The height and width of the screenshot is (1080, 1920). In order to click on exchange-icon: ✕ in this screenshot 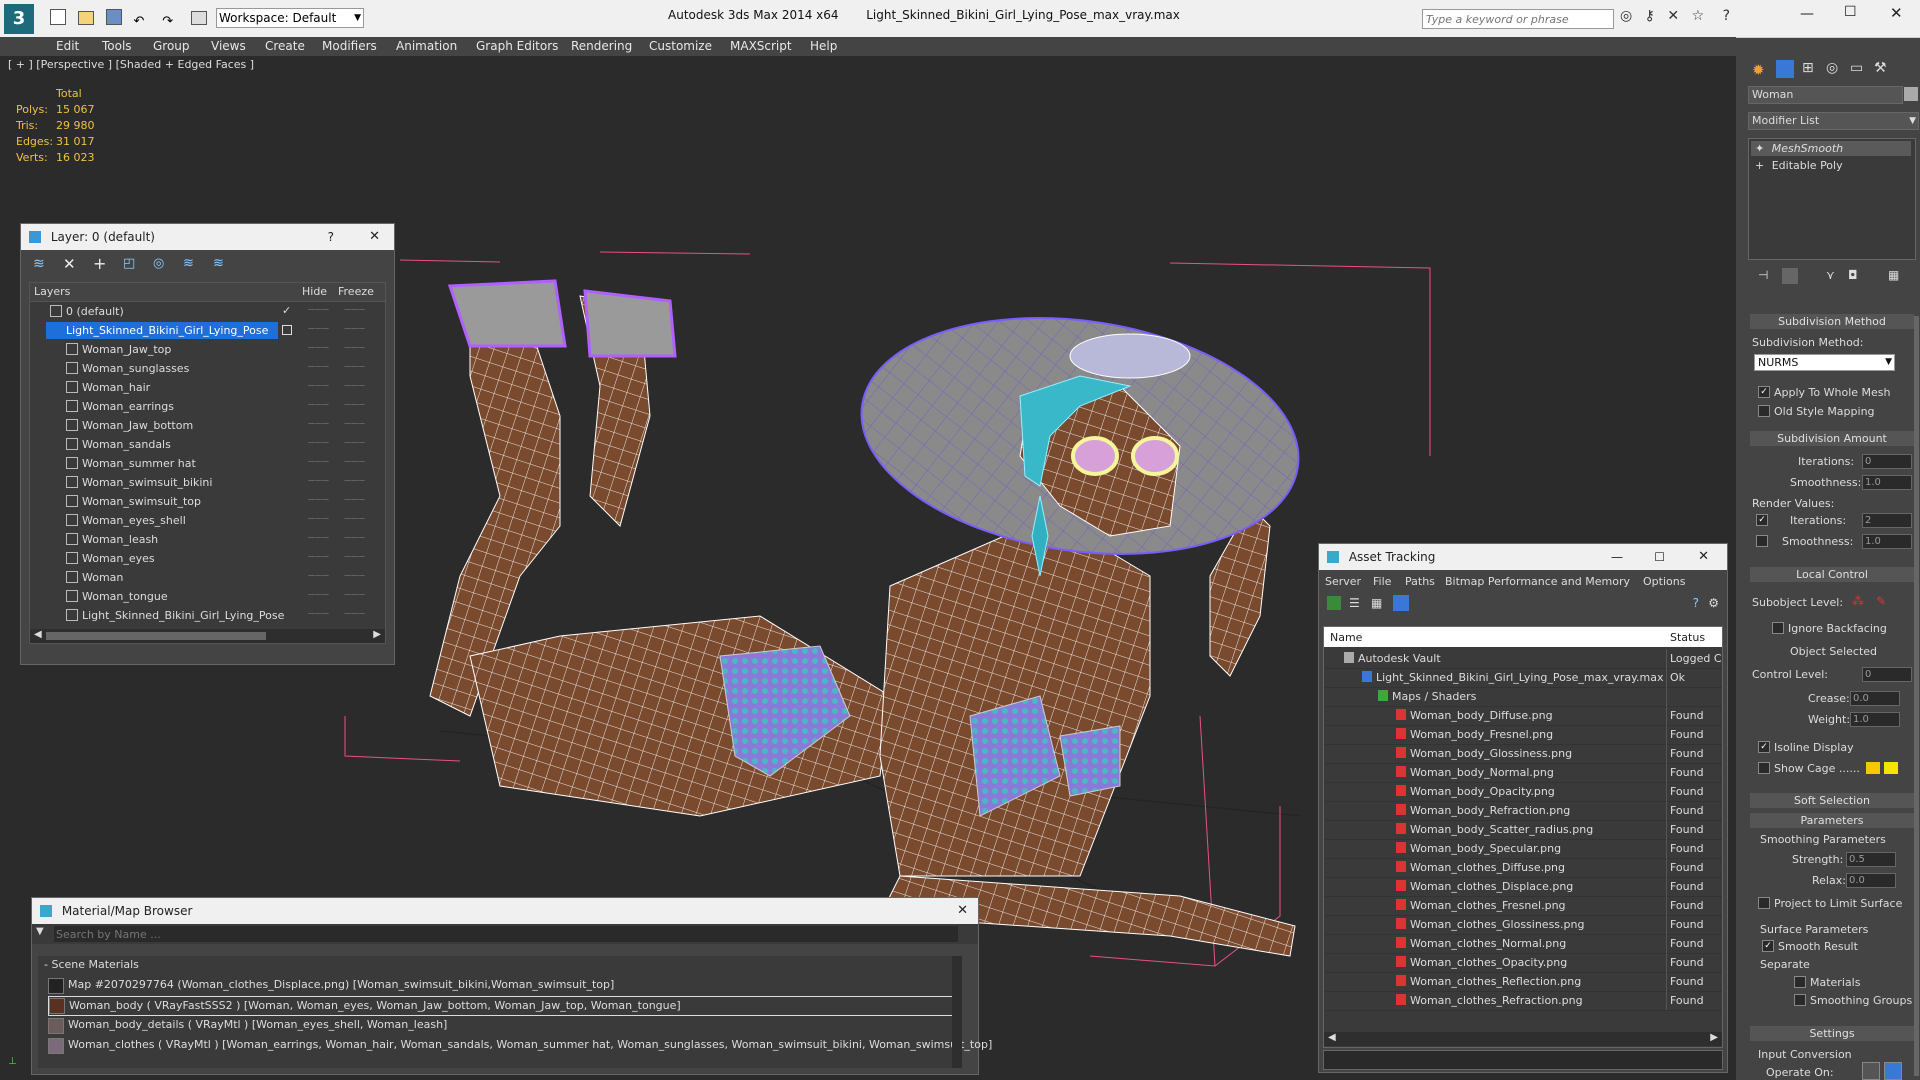, I will do `click(1673, 16)`.